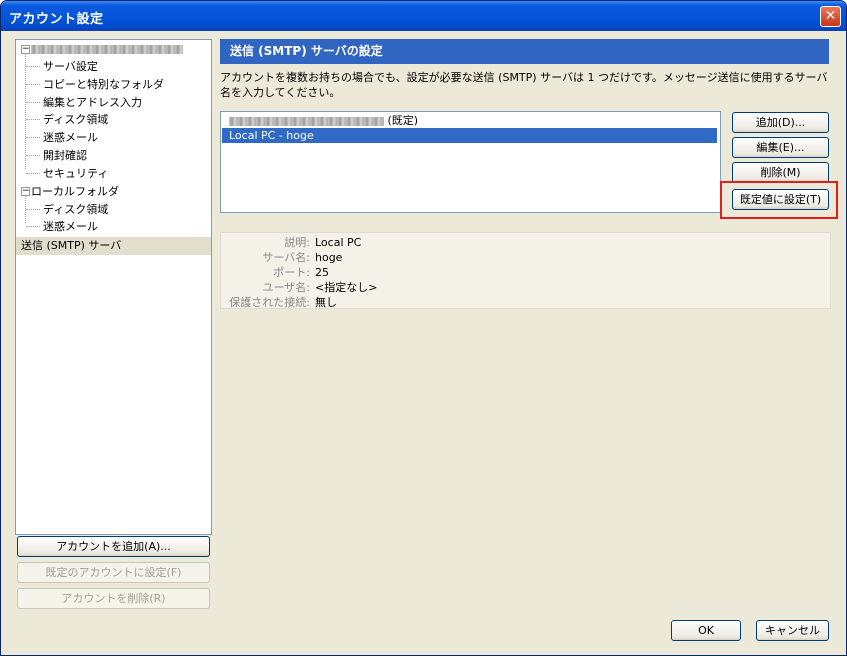 The width and height of the screenshot is (847, 656). What do you see at coordinates (830, 16) in the screenshot?
I see `close-button: ✕` at bounding box center [830, 16].